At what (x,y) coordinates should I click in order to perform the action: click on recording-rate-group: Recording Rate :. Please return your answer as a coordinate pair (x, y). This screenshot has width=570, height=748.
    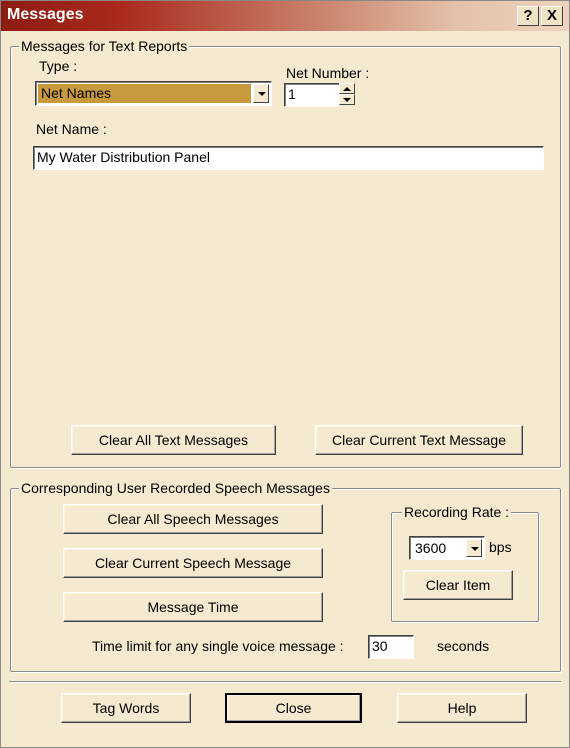
    Looking at the image, I should click on (465, 562).